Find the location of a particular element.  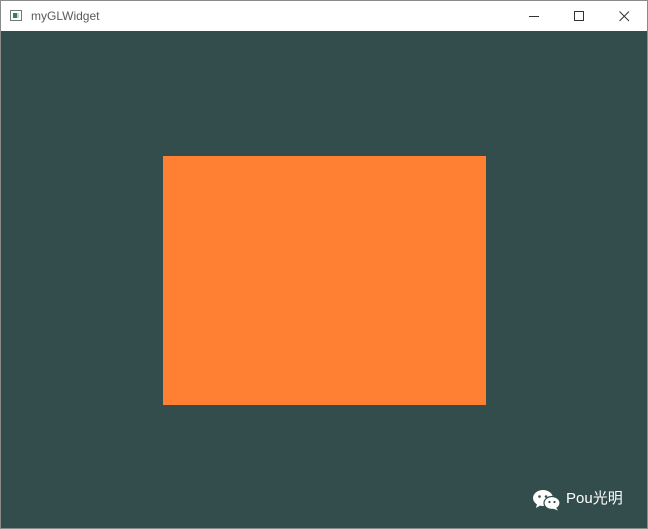

maximize-icon is located at coordinates (579, 16).